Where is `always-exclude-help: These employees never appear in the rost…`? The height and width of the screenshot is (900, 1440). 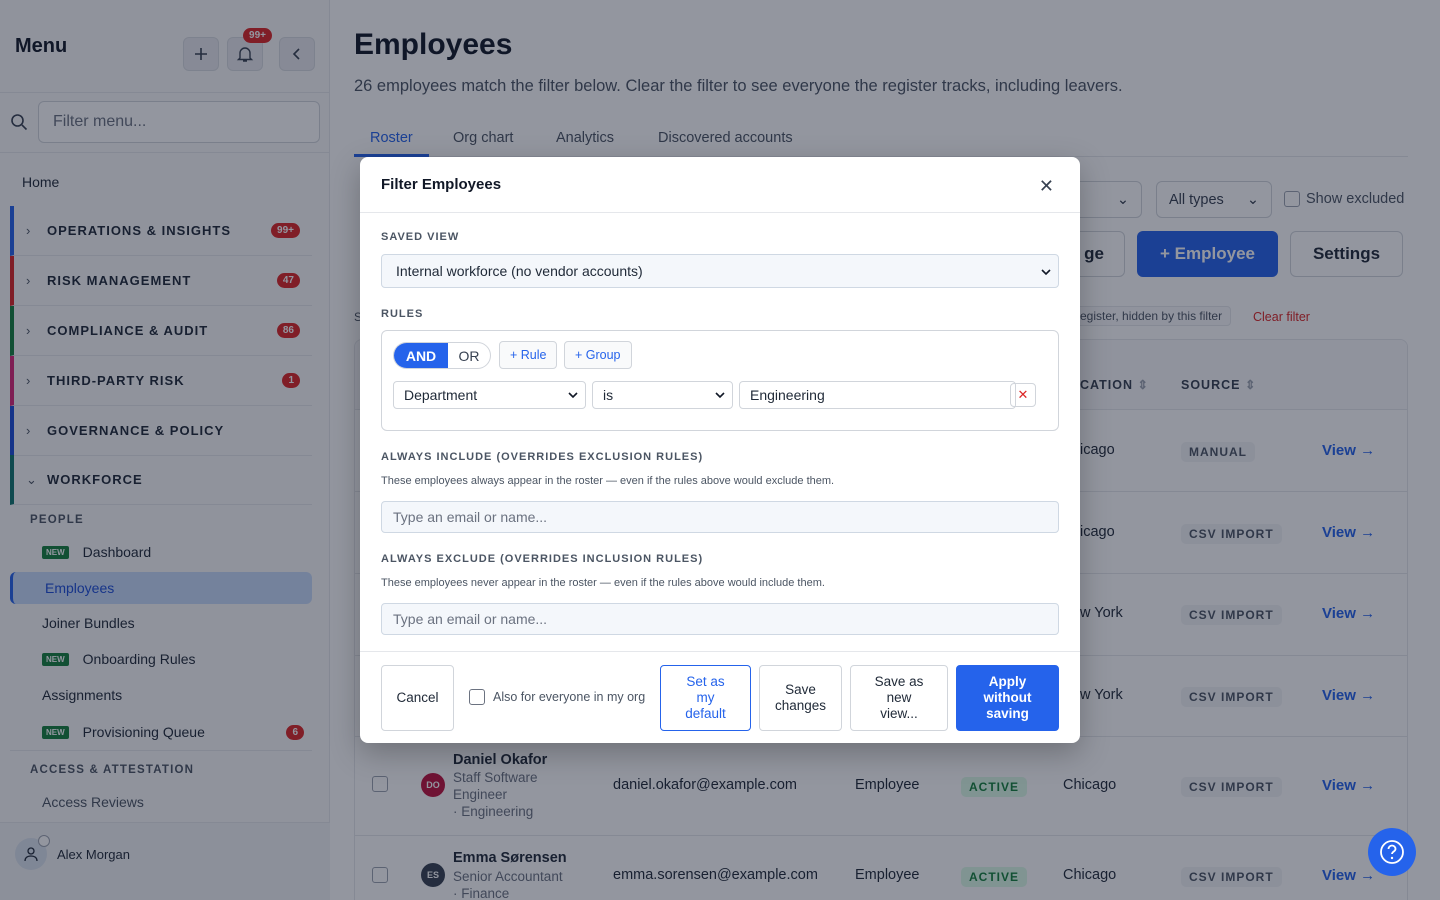
always-exclude-help: These employees never appear in the rost… is located at coordinates (603, 583).